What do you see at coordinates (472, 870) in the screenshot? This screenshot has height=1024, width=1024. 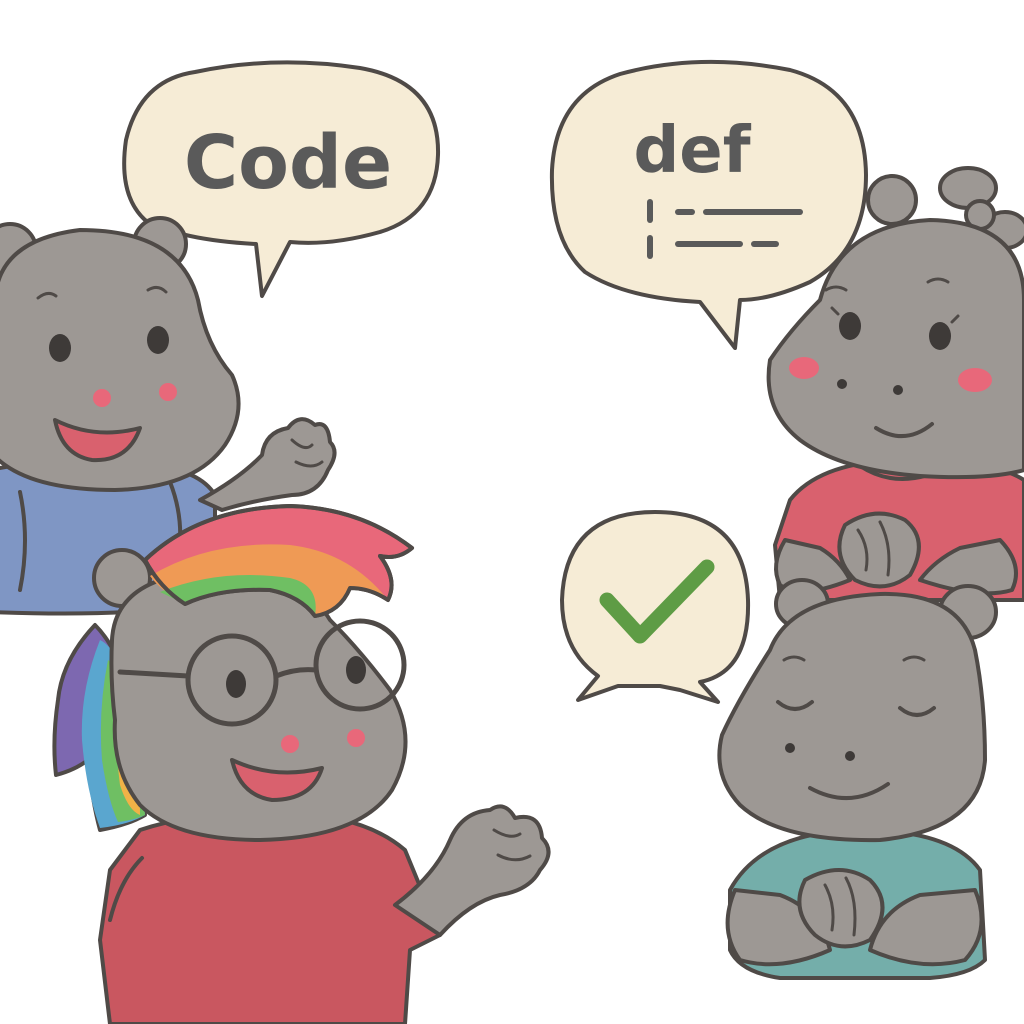 I see `waving-hand` at bounding box center [472, 870].